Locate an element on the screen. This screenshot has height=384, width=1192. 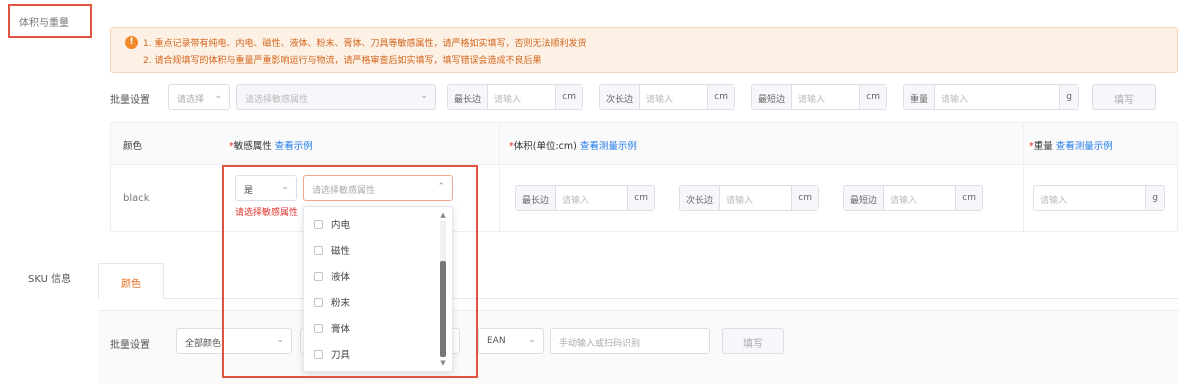
batch-length-input: 最长边 请输入 cm is located at coordinates (515, 97).